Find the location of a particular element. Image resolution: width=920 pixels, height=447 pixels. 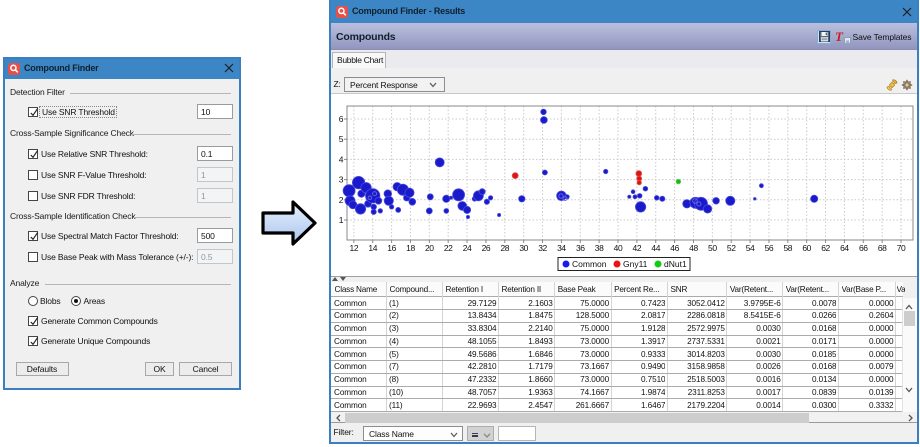

svg-text: 4 is located at coordinates (341, 159).